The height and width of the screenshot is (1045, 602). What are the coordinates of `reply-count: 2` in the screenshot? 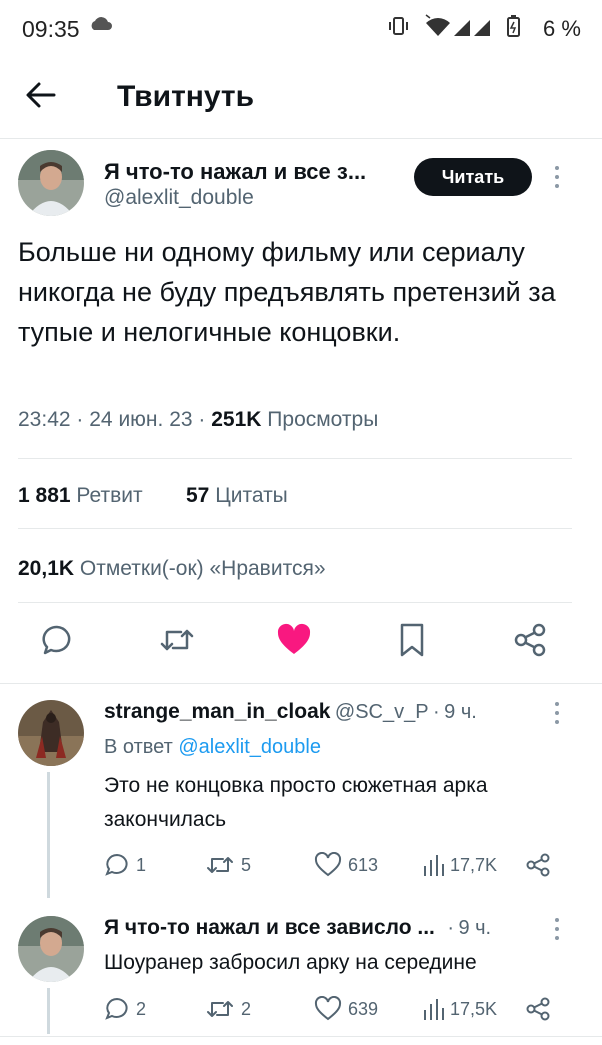 It's located at (141, 1008).